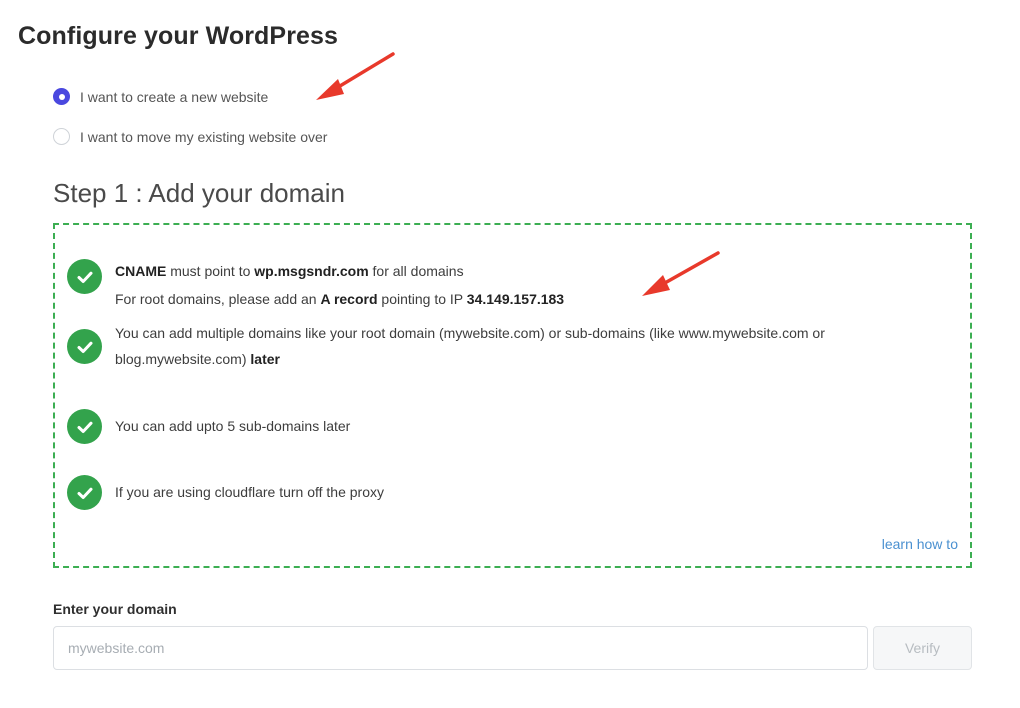 Image resolution: width=1020 pixels, height=708 pixels. I want to click on learn-how-to-link: learn how to, so click(920, 544).